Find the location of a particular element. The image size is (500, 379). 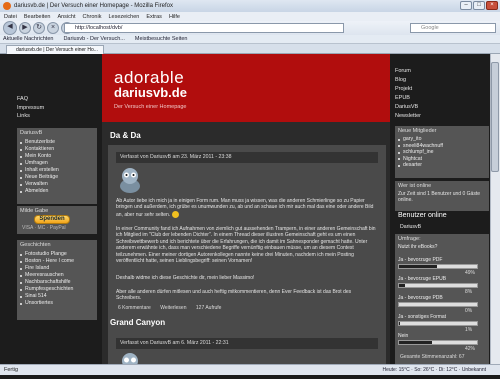

comments-link: 6 Kommentare is located at coordinates (134, 308).